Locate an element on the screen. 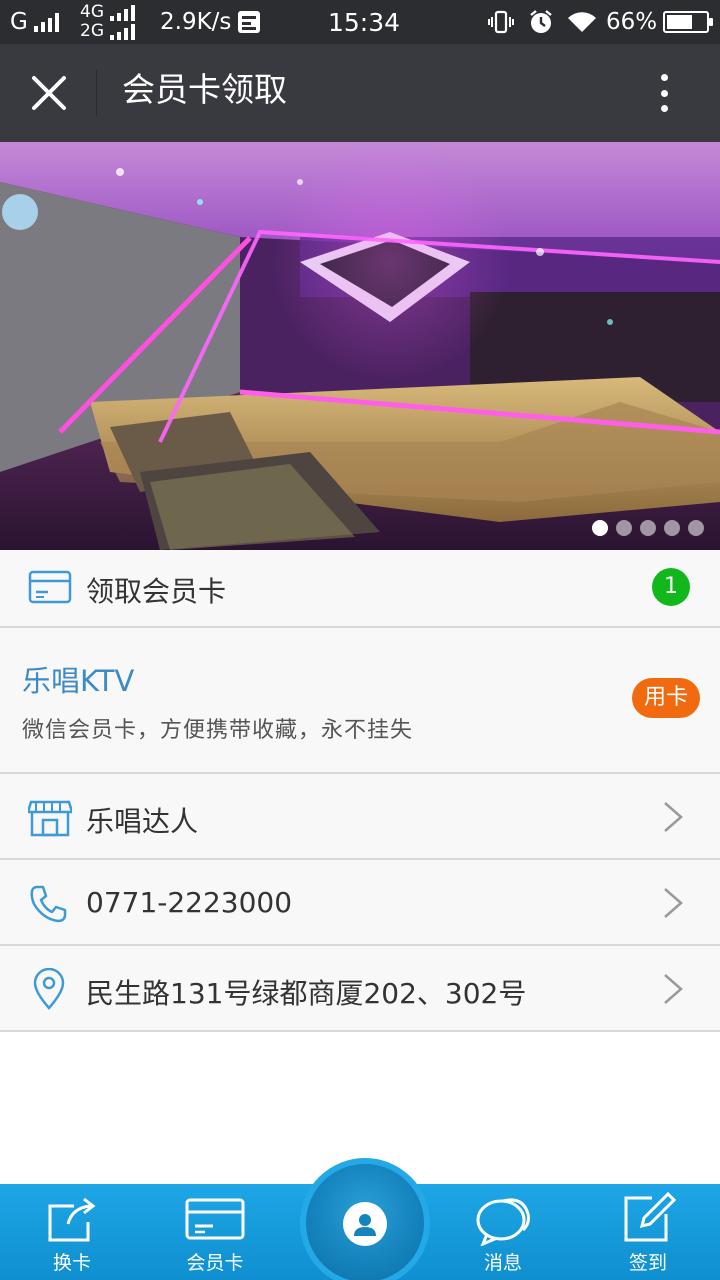 The image size is (720, 1280). signal-2: 4G 2G is located at coordinates (107, 22).